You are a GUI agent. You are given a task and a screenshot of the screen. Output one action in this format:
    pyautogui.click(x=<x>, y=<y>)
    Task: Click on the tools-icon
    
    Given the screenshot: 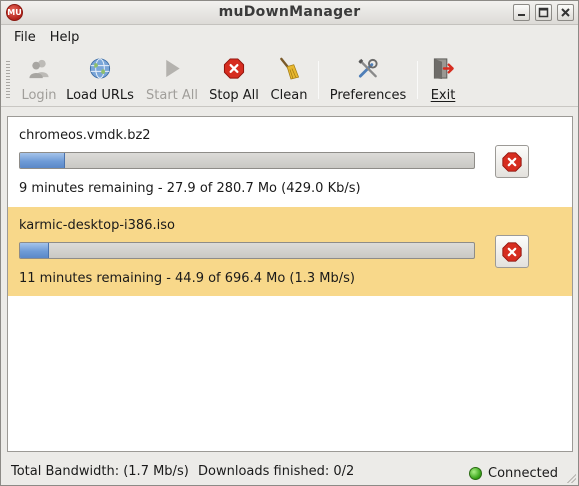 What is the action you would take?
    pyautogui.click(x=368, y=68)
    